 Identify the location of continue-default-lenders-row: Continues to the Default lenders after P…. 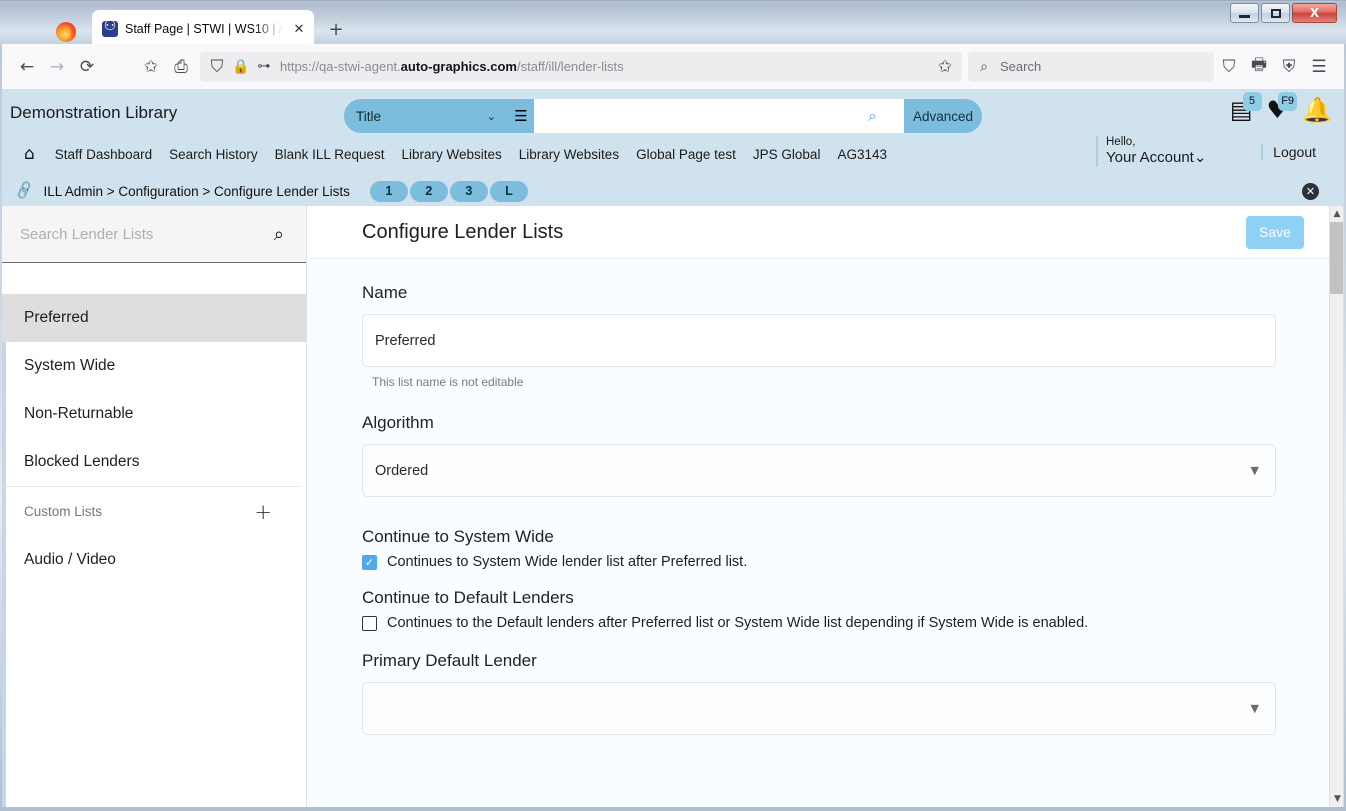
(819, 623).